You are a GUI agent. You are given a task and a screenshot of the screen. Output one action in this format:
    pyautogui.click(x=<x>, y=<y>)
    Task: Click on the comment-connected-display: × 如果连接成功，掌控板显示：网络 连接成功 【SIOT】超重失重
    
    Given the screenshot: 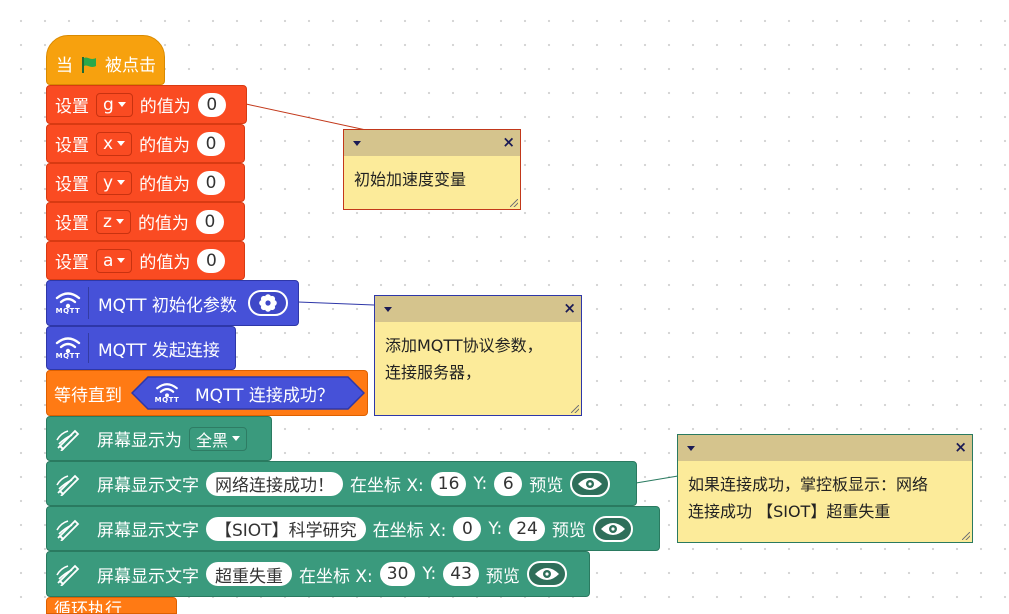 What is the action you would take?
    pyautogui.click(x=825, y=488)
    